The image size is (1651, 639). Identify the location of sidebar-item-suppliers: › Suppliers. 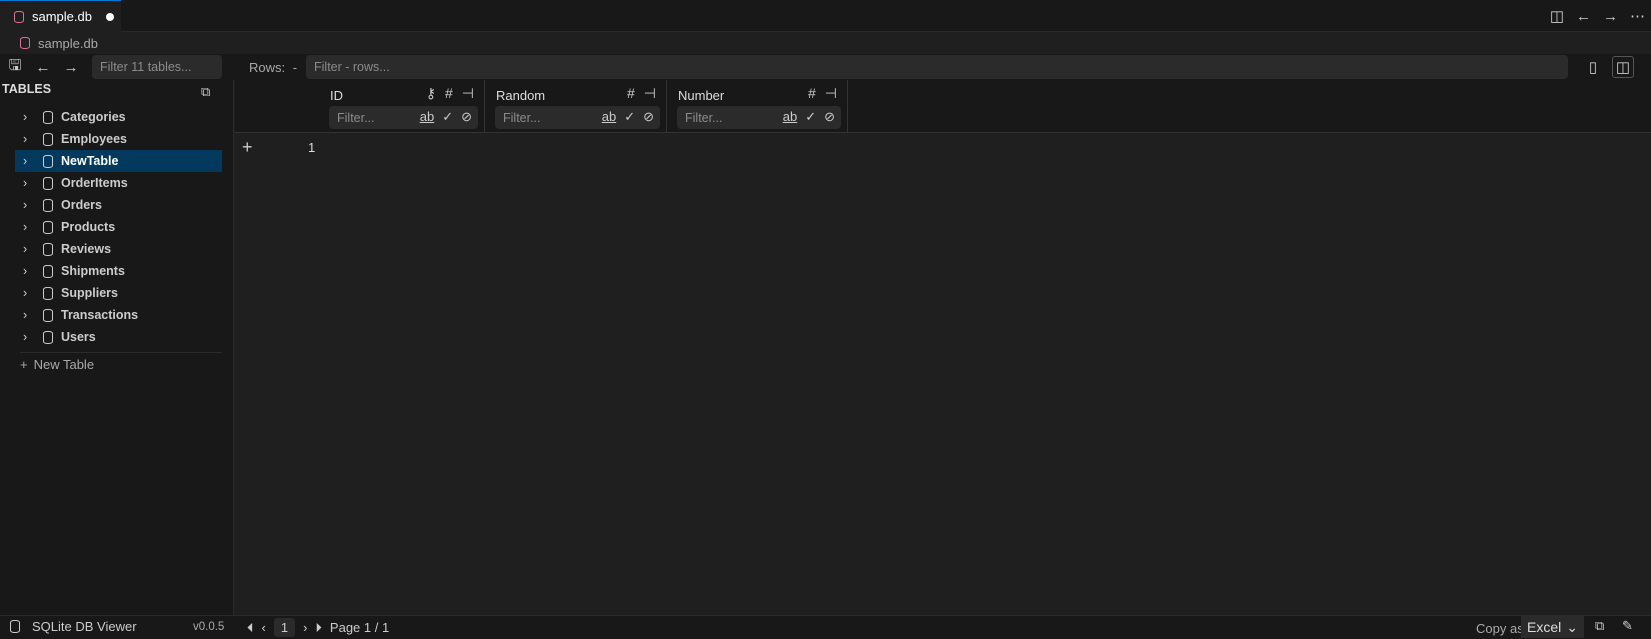
(118, 293).